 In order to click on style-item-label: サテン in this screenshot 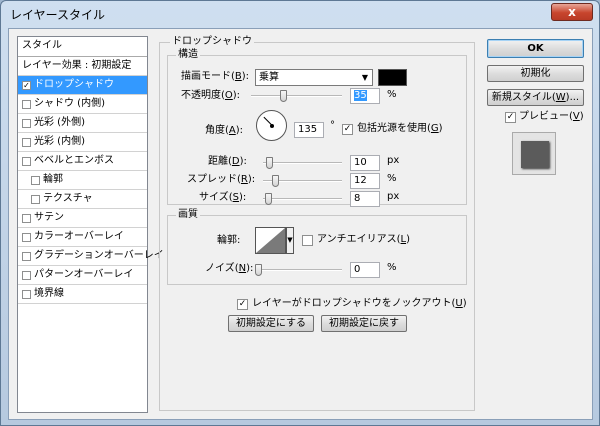, I will do `click(49, 217)`.